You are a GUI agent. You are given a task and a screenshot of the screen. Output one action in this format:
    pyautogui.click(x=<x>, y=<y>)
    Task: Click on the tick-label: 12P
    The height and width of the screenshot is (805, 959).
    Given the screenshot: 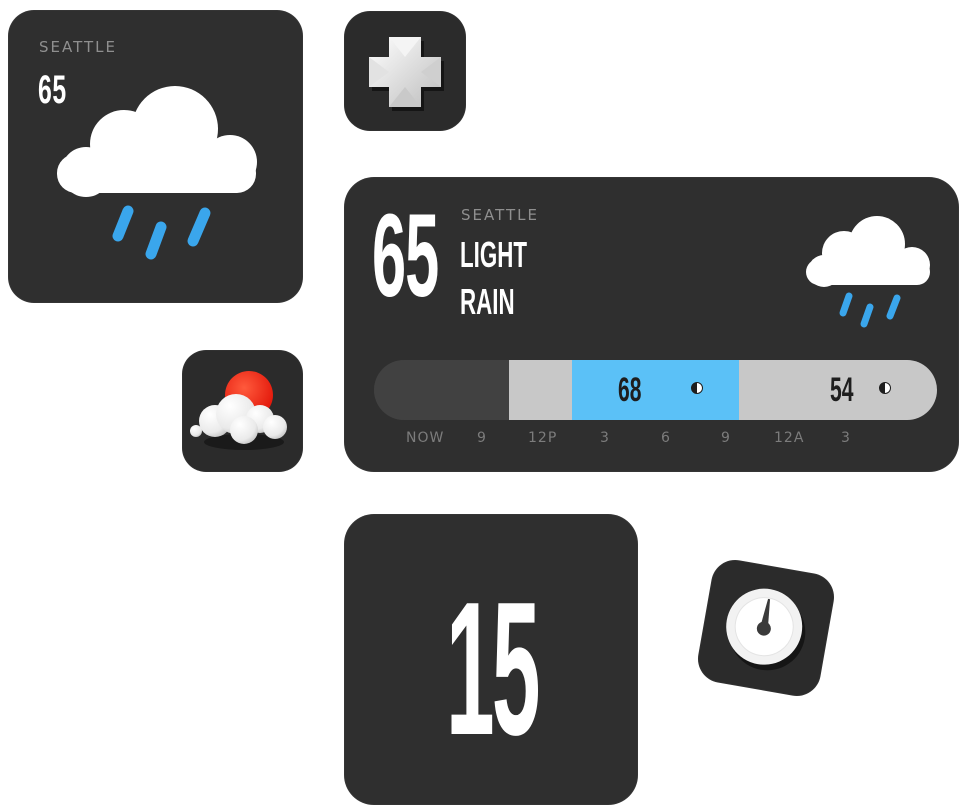 What is the action you would take?
    pyautogui.click(x=543, y=438)
    